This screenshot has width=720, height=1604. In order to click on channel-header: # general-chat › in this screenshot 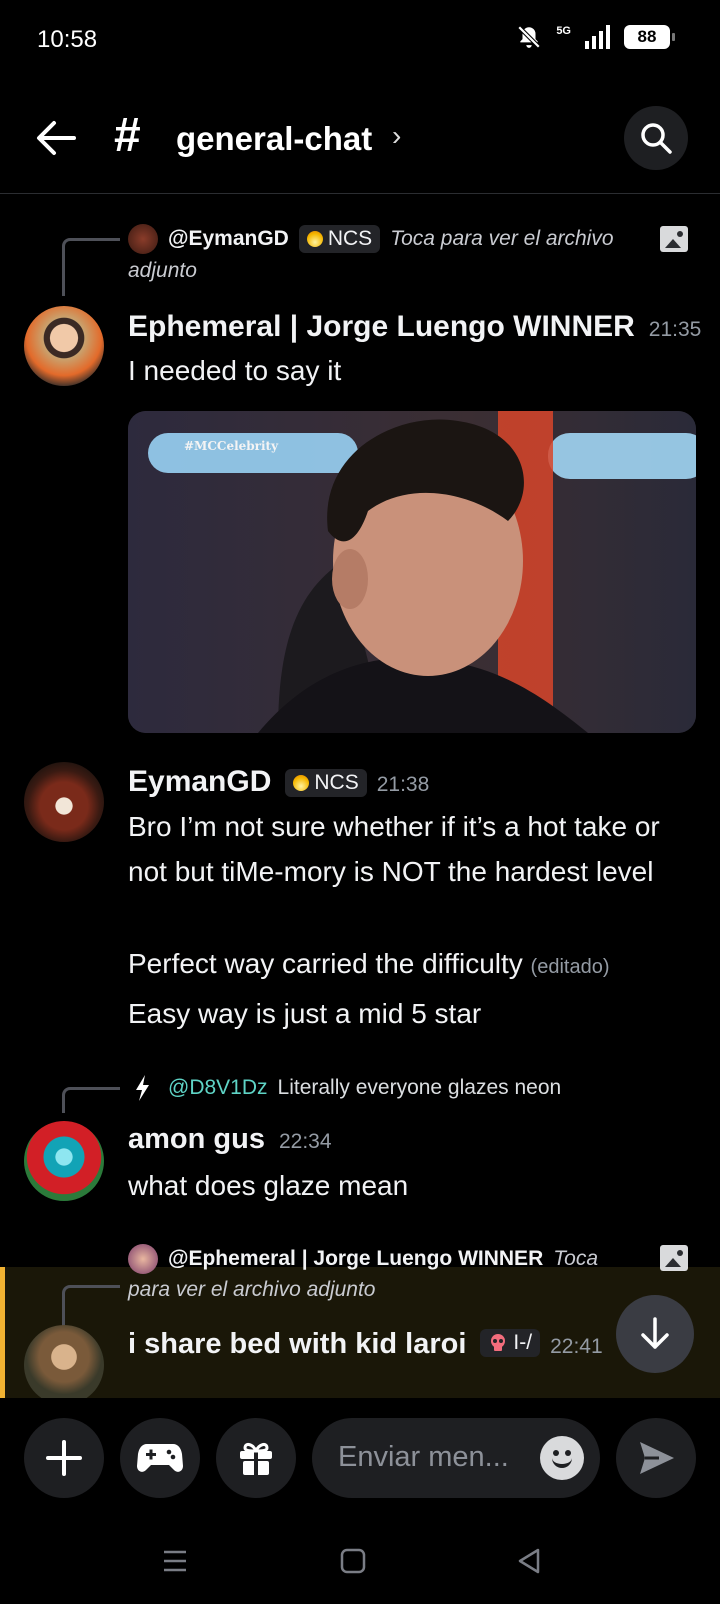, I will do `click(360, 139)`.